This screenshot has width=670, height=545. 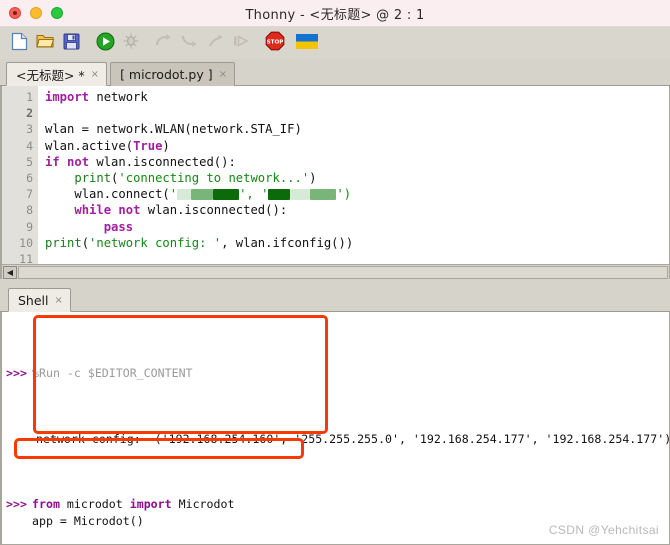 I want to click on close-button, so click(x=15, y=13).